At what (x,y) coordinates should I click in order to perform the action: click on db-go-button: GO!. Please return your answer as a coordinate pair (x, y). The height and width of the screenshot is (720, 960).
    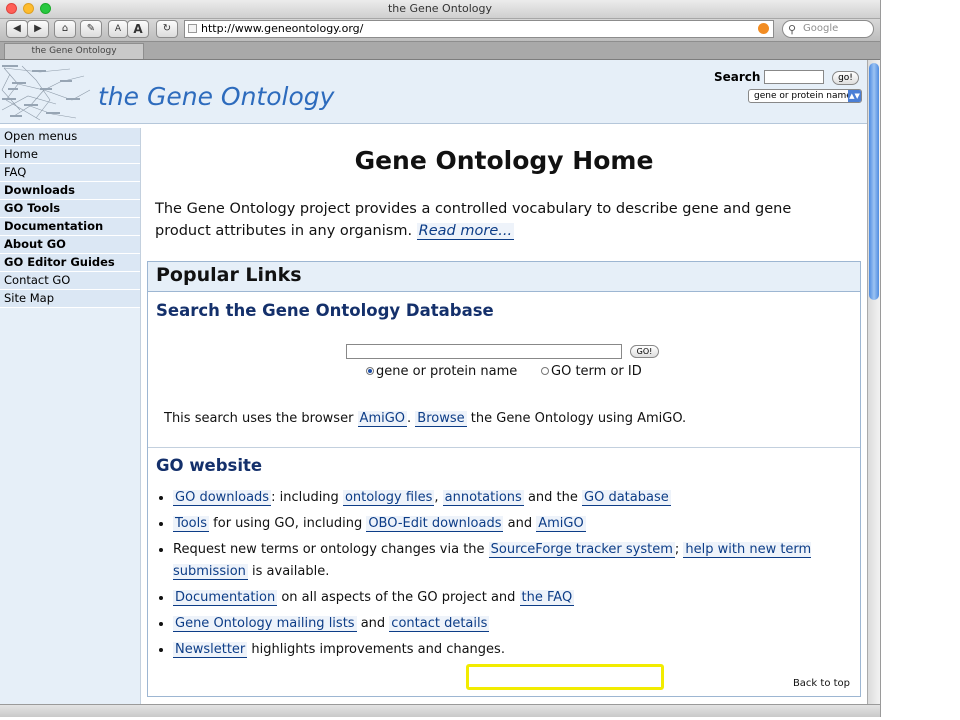
    Looking at the image, I should click on (644, 351).